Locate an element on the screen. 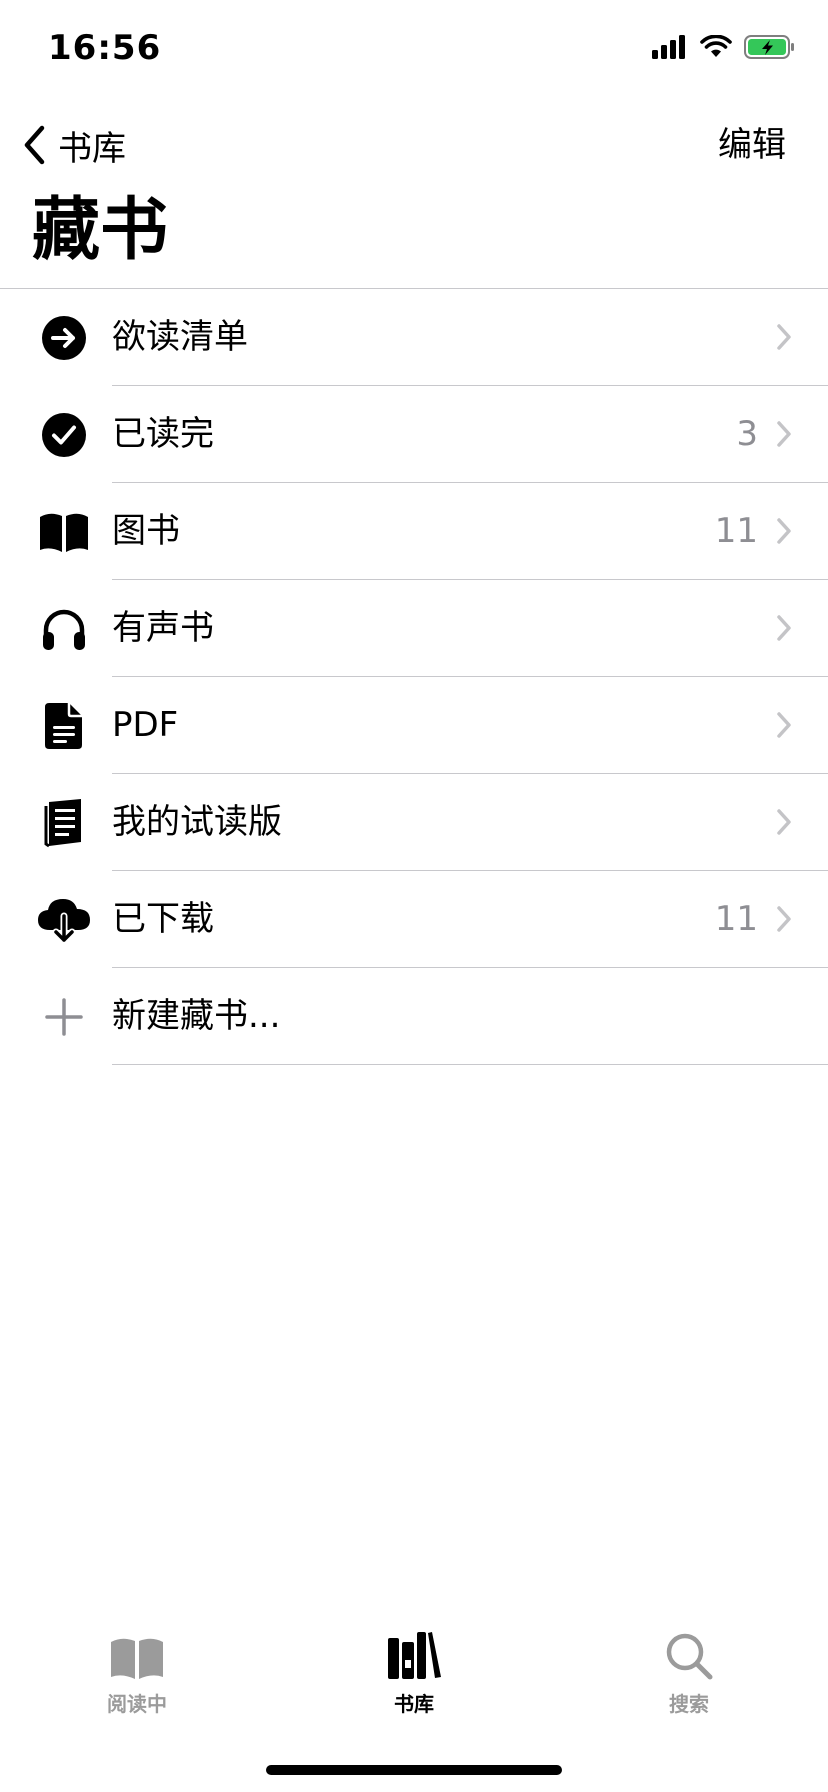 This screenshot has height=1792, width=828. list-item-finished: 已读完 3 is located at coordinates (414, 434).